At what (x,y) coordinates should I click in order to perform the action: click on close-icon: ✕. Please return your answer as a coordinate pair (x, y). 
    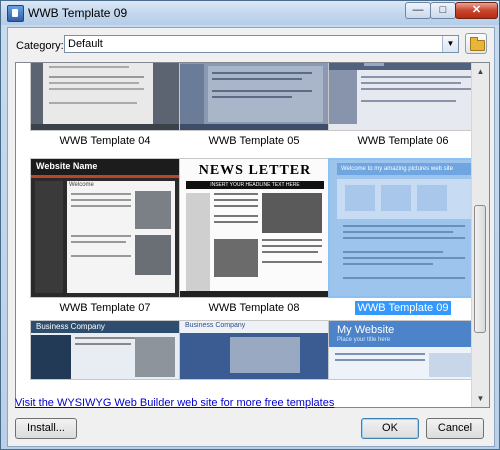
    Looking at the image, I should click on (476, 10).